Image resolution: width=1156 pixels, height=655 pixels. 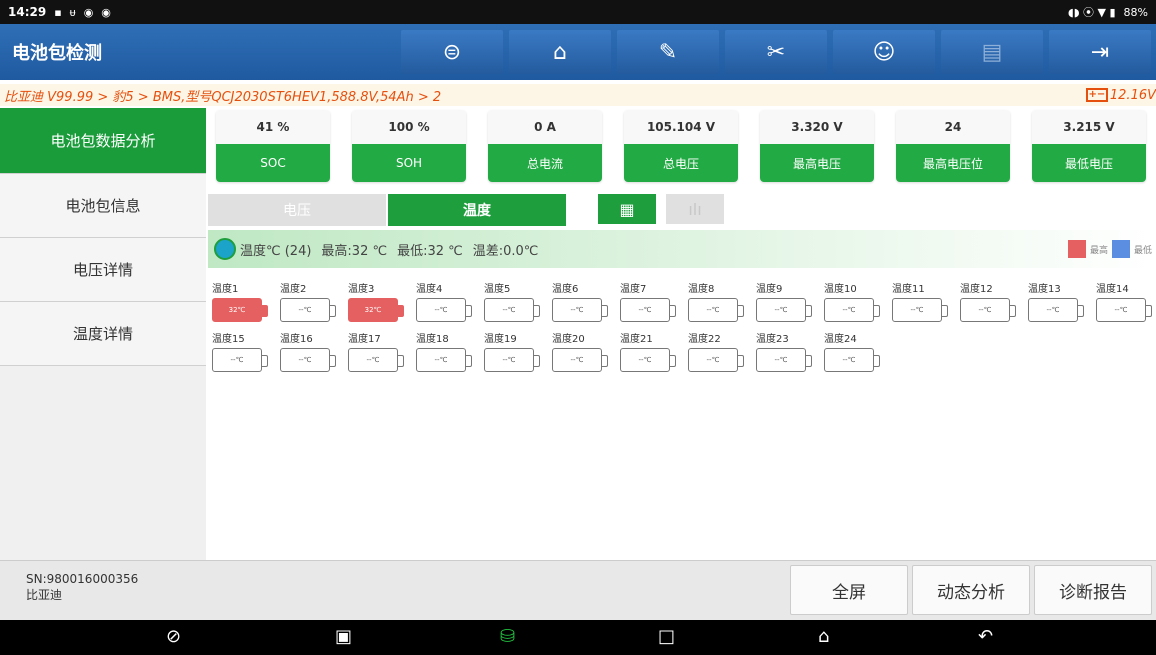 I want to click on metric-card-total-voltage: 105.104 V 总电压, so click(x=681, y=146).